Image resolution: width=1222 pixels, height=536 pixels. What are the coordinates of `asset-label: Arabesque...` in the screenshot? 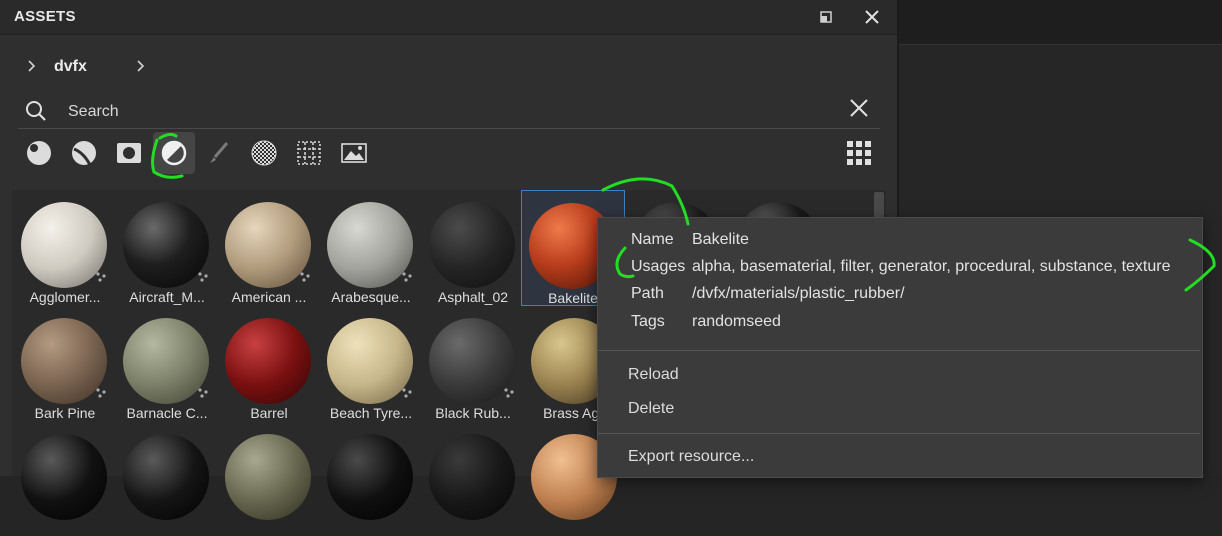 It's located at (371, 297).